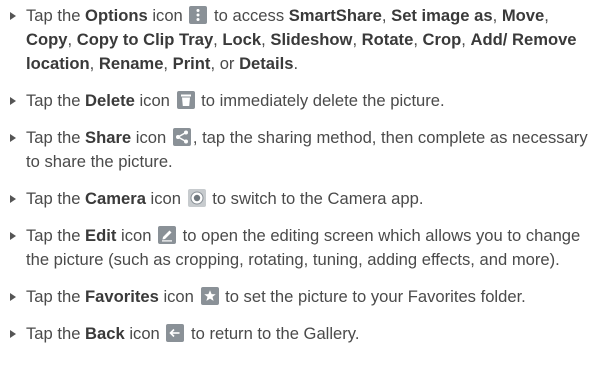 Image resolution: width=603 pixels, height=369 pixels. What do you see at coordinates (185, 100) in the screenshot?
I see `delete-icon` at bounding box center [185, 100].